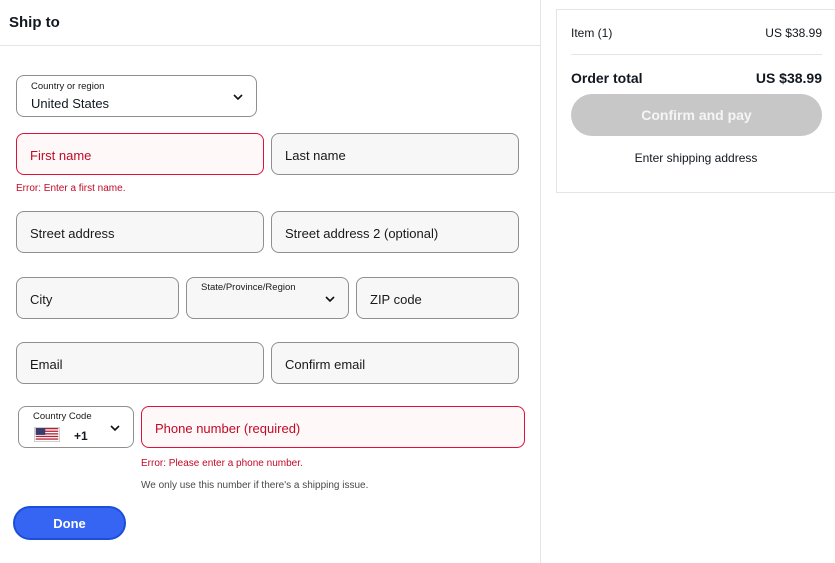 This screenshot has width=835, height=563. What do you see at coordinates (333, 427) in the screenshot?
I see `phone-number-field: Phone number (required)` at bounding box center [333, 427].